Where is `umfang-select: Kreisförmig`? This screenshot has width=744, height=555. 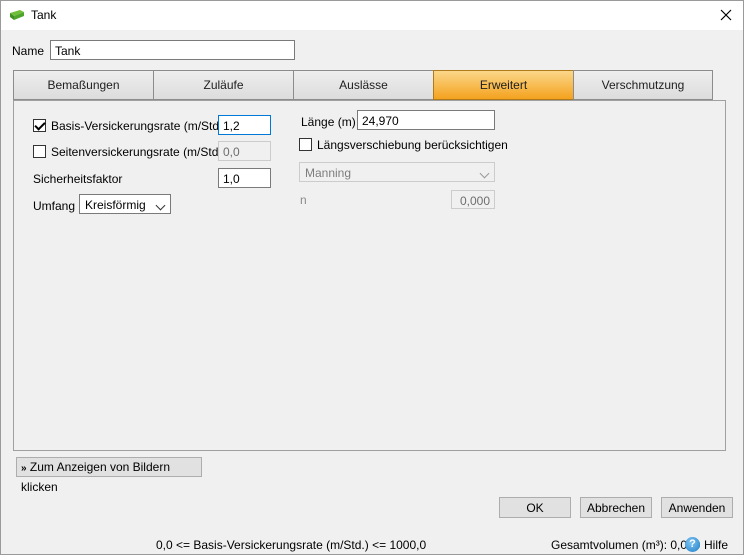
umfang-select: Kreisförmig is located at coordinates (125, 204).